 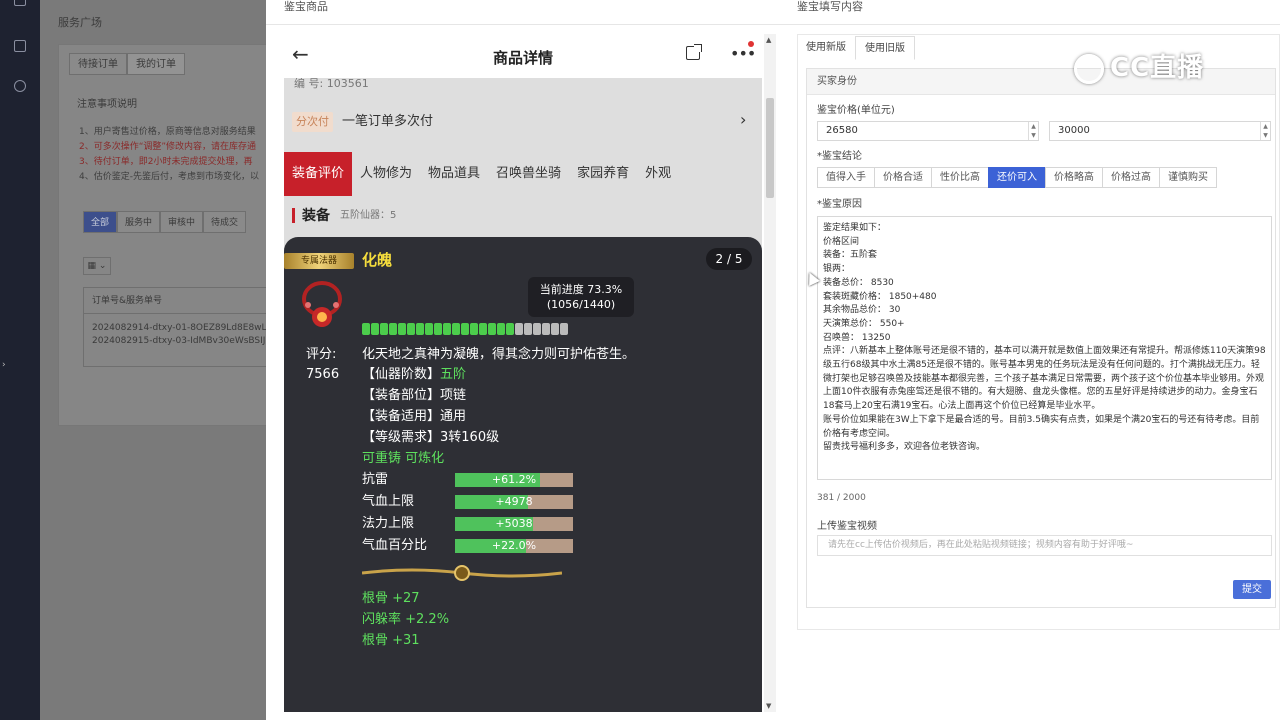 What do you see at coordinates (903, 177) in the screenshot?
I see `conclusion-option: 价格合适` at bounding box center [903, 177].